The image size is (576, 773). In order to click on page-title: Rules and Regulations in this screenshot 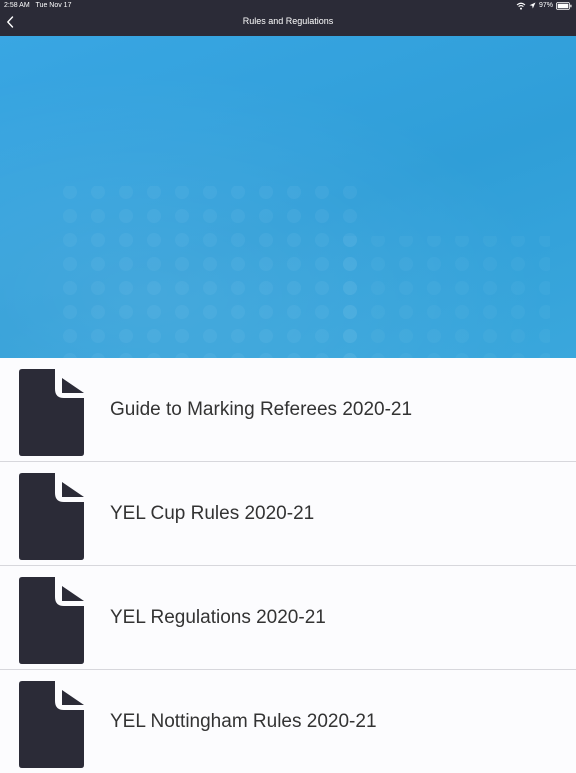, I will do `click(288, 21)`.